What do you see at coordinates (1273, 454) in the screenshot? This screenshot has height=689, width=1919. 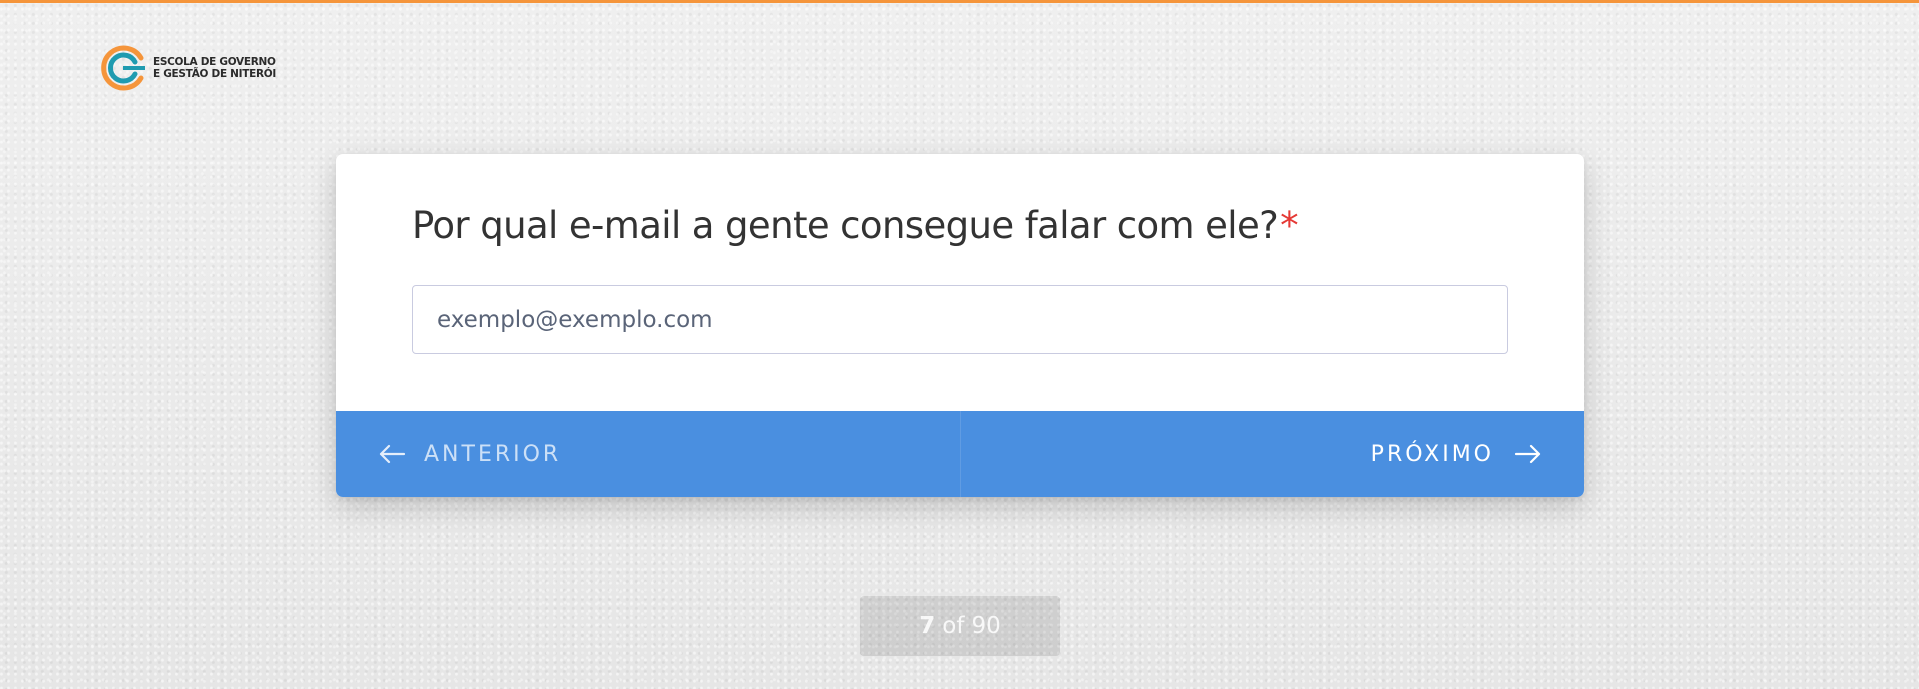 I see `next-button: PRÓXIMO` at bounding box center [1273, 454].